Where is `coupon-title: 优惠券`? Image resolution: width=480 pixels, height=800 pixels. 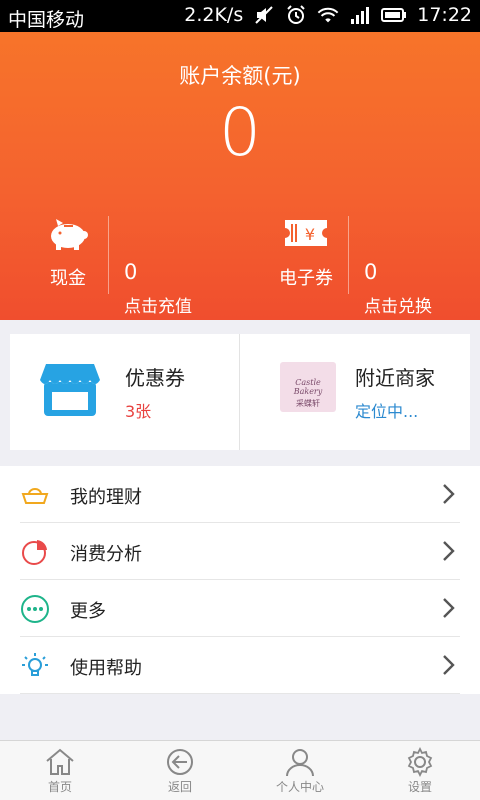
coupon-title: 优惠券 is located at coordinates (155, 378).